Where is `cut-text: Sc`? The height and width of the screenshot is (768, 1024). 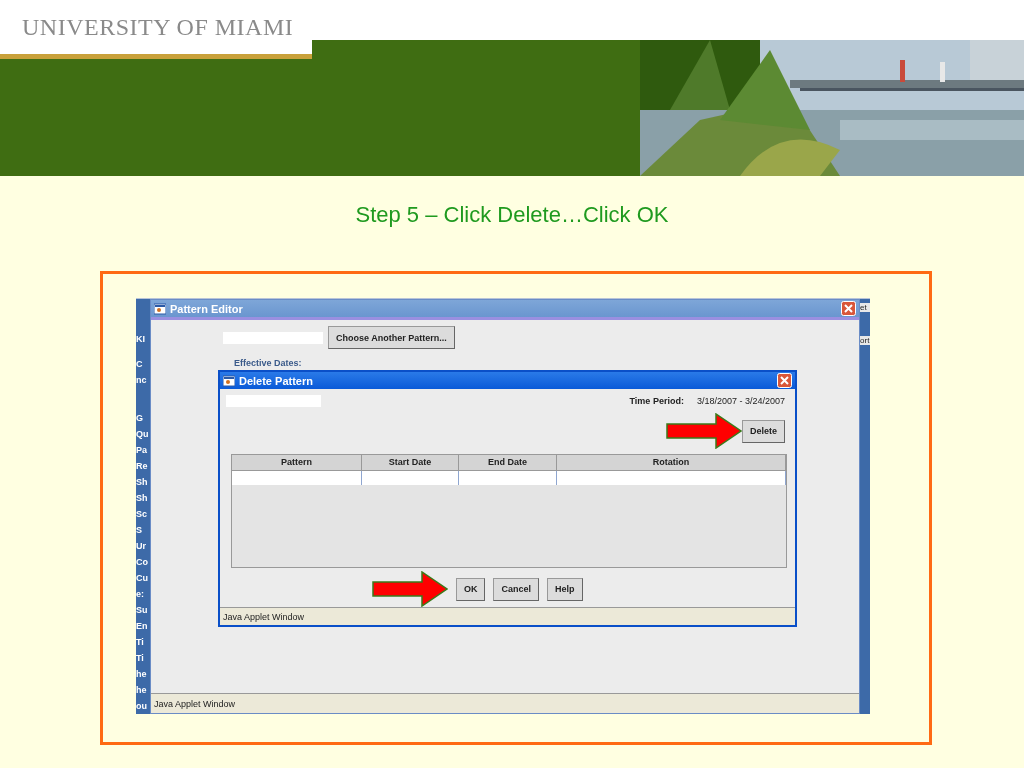 cut-text: Sc is located at coordinates (142, 514).